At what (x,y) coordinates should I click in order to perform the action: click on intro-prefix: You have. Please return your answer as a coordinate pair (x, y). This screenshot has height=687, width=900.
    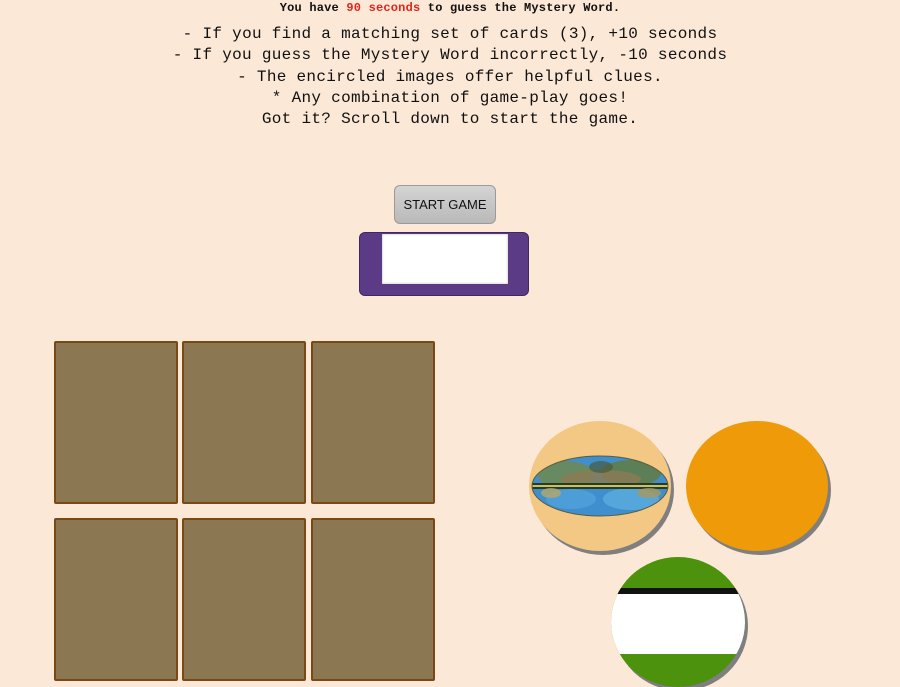
    Looking at the image, I should click on (313, 8).